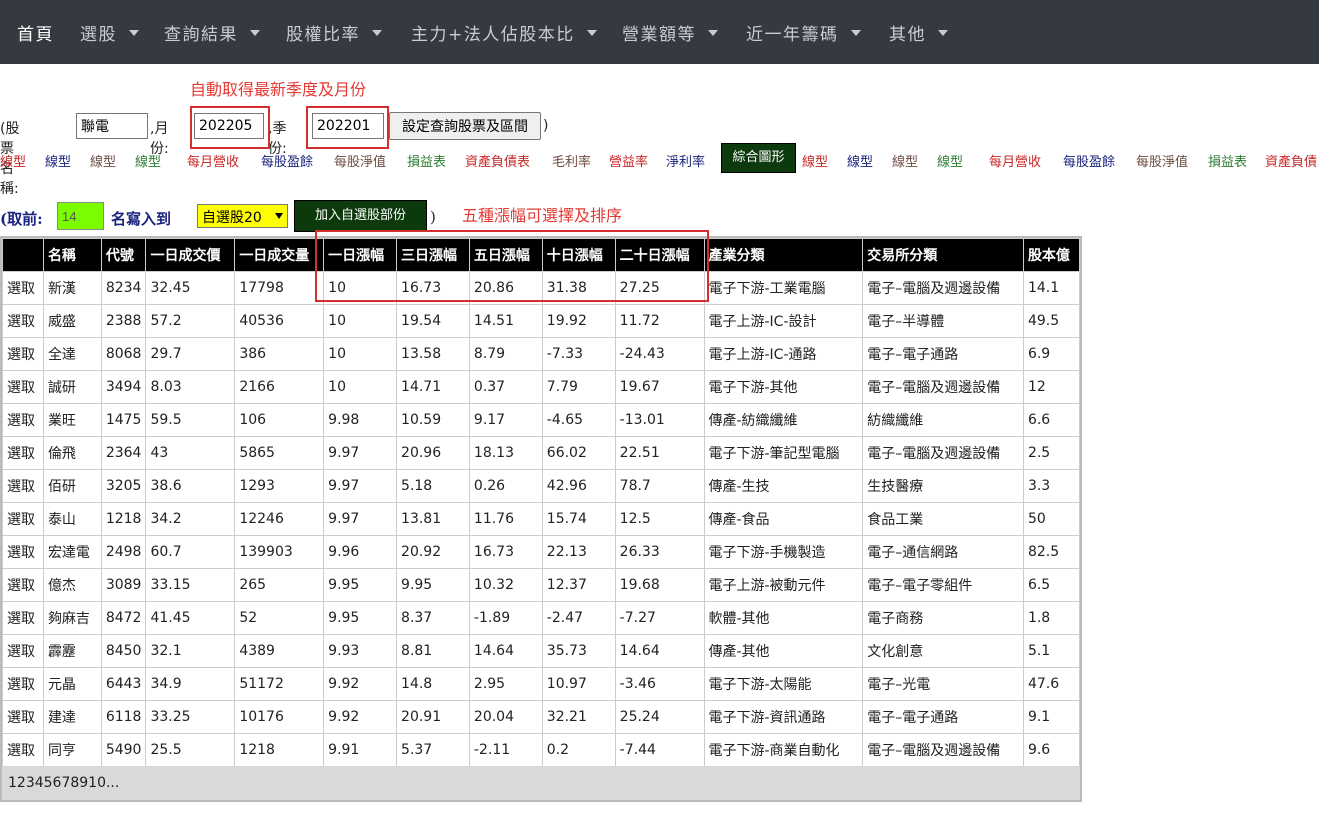  What do you see at coordinates (123, 750) in the screenshot?
I see `cell-code: 5490` at bounding box center [123, 750].